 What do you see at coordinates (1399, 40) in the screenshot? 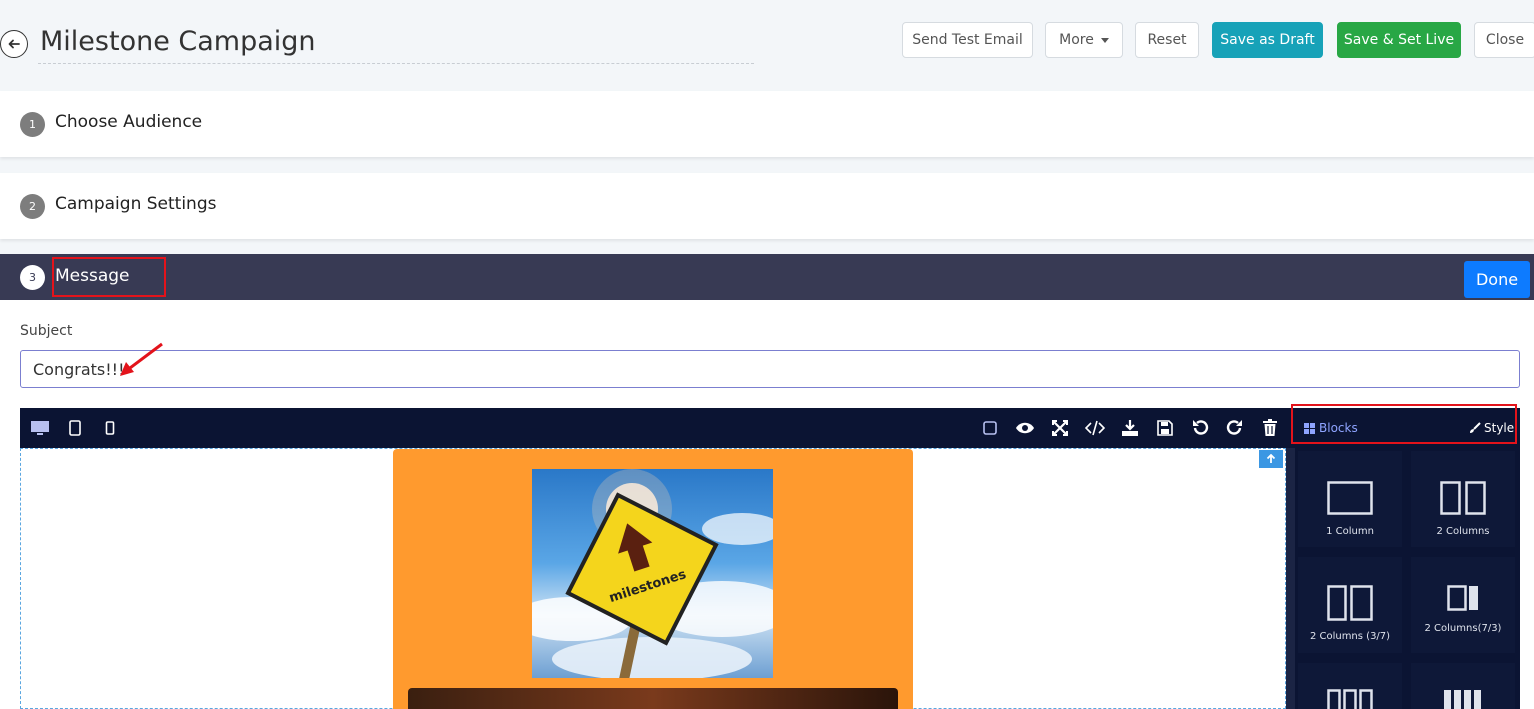
I see `save-set-live-button: Save & Set Live` at bounding box center [1399, 40].